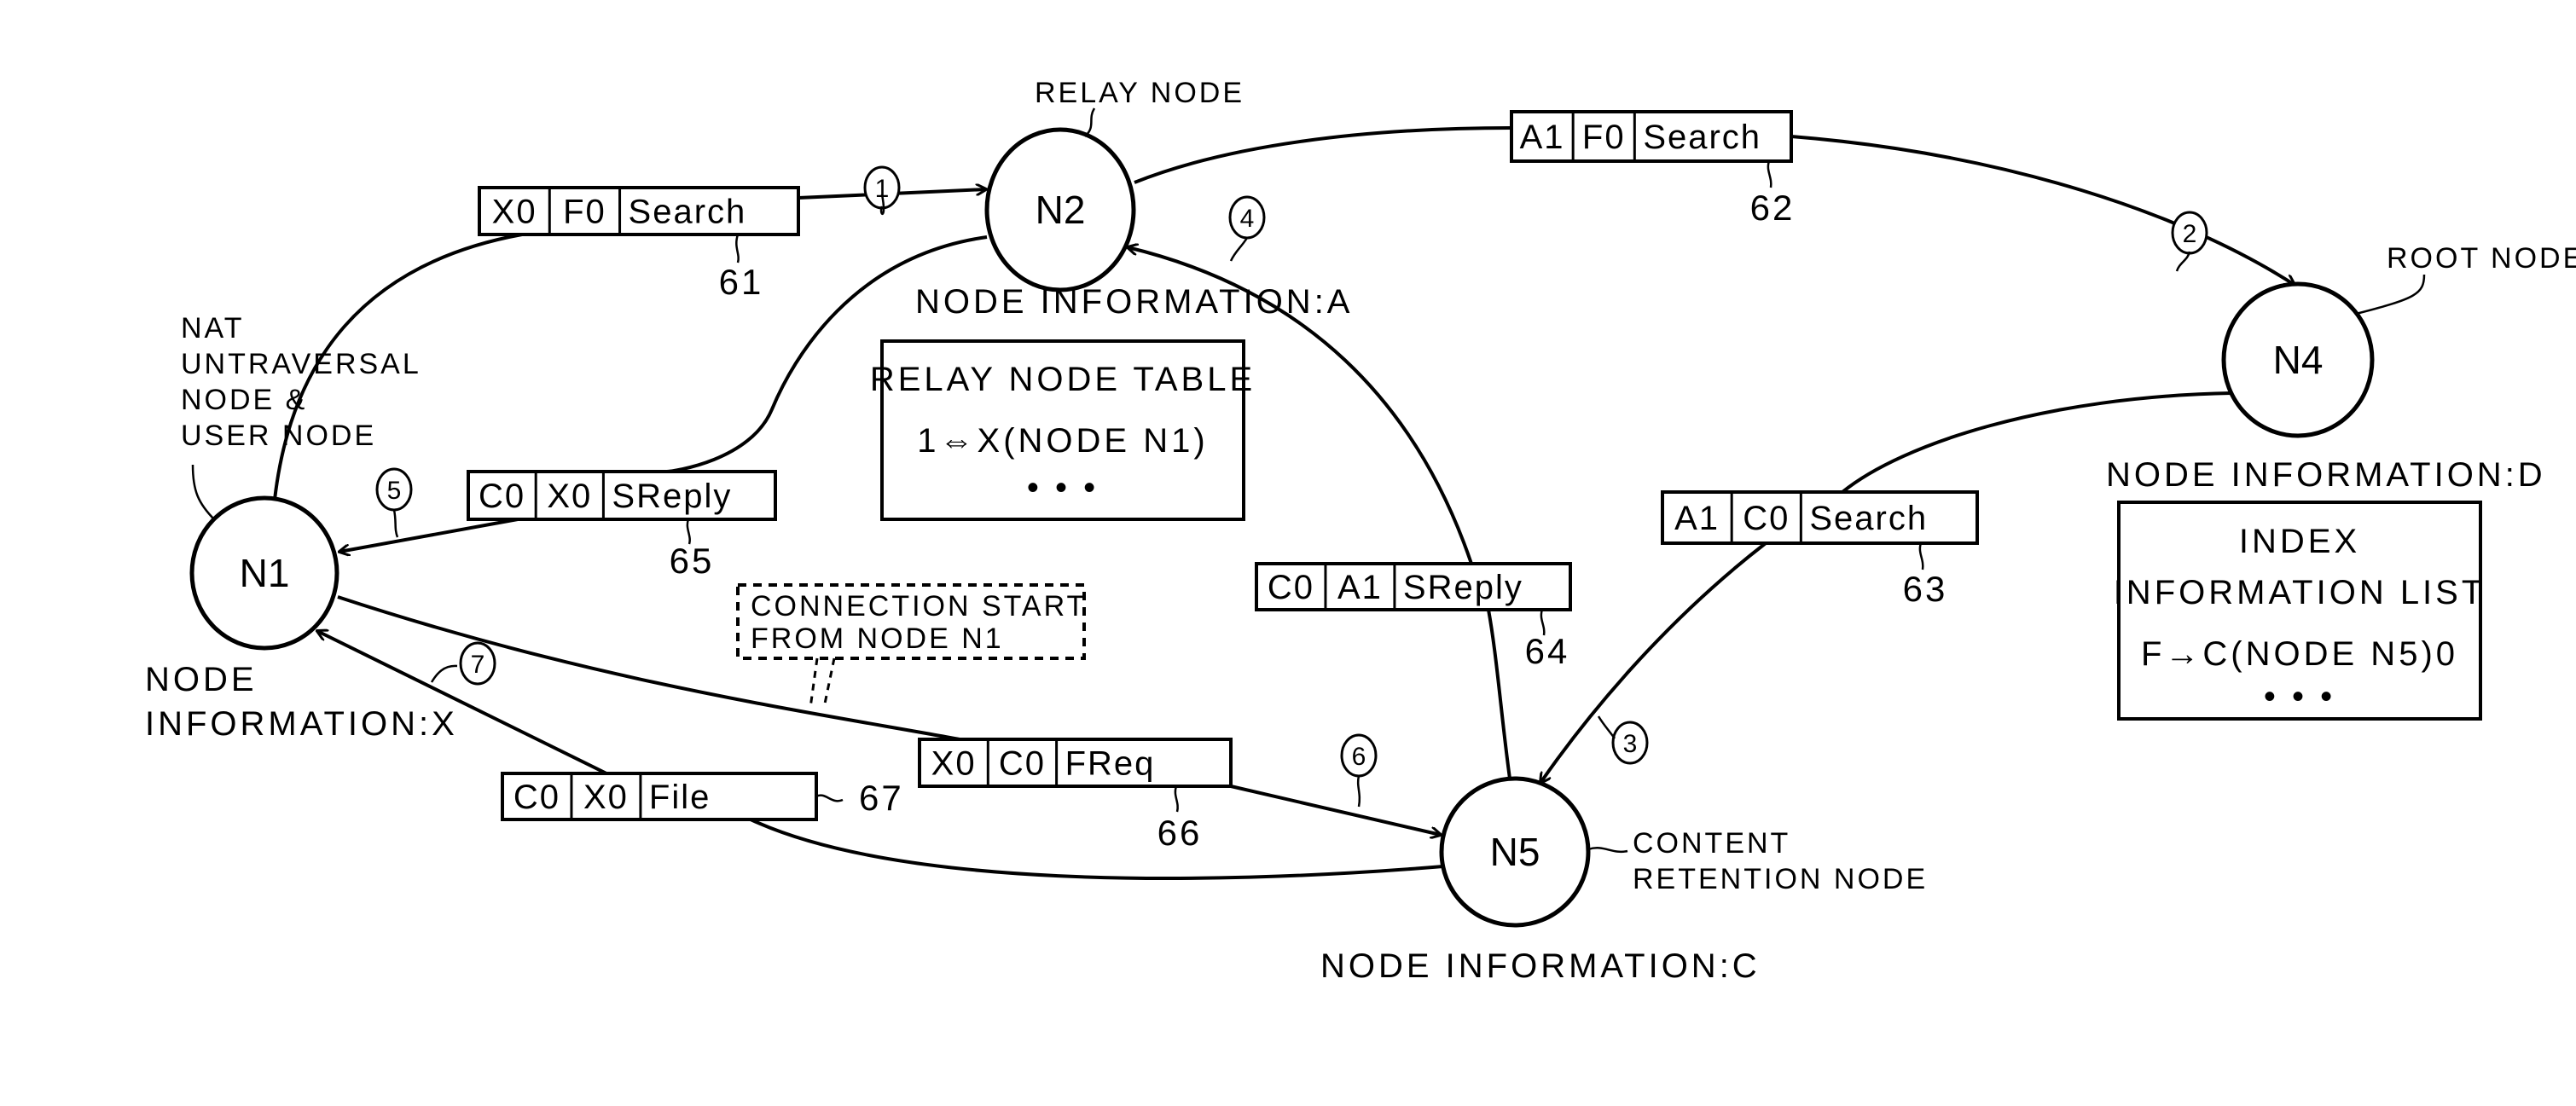  I want to click on n2-info-label: NODE INFORMATION:A, so click(1134, 302).